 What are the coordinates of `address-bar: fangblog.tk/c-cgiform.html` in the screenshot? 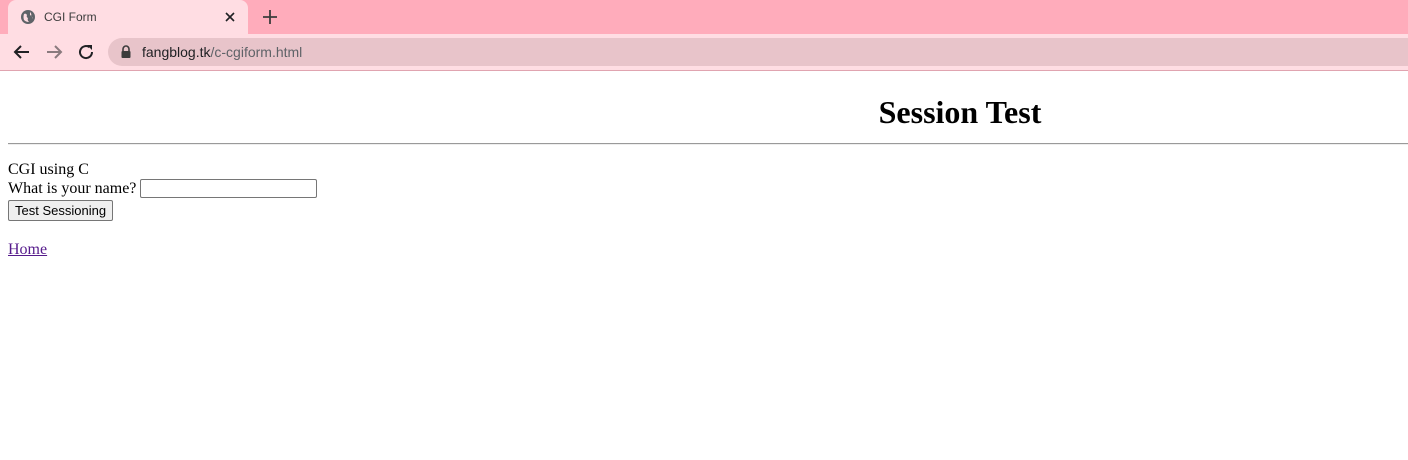 It's located at (758, 52).